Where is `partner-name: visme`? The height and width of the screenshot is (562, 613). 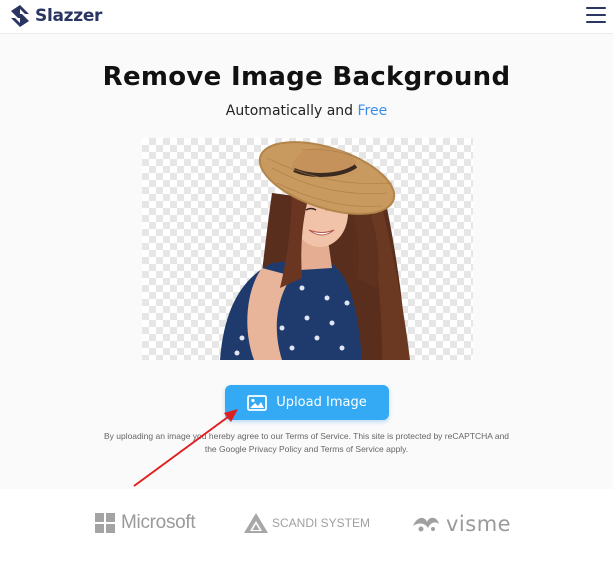
partner-name: visme is located at coordinates (479, 524).